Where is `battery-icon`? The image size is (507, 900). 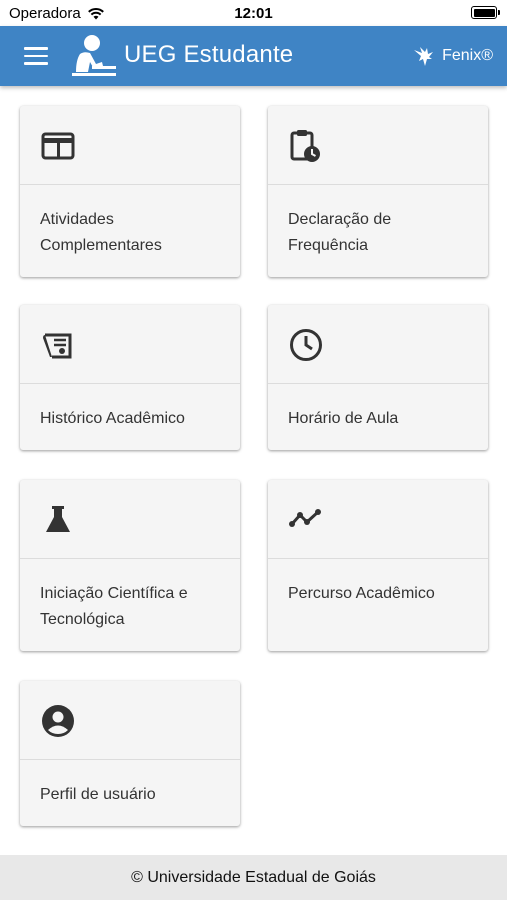
battery-icon is located at coordinates (485, 12).